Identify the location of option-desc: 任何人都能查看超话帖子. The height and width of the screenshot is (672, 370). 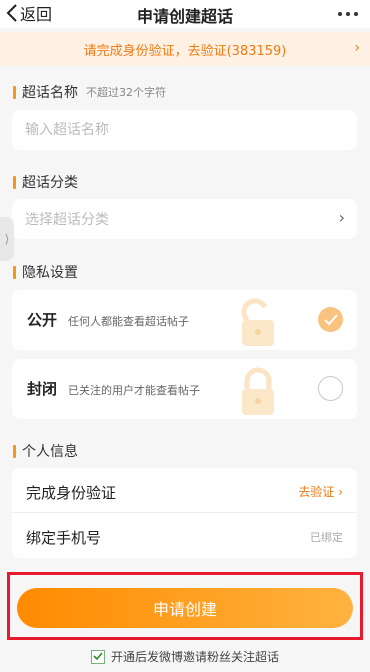
(128, 321).